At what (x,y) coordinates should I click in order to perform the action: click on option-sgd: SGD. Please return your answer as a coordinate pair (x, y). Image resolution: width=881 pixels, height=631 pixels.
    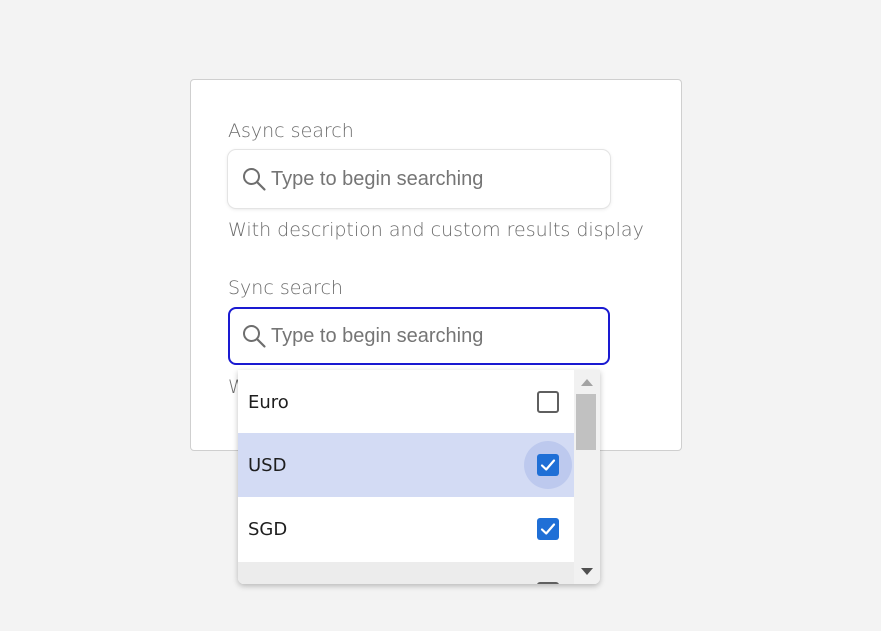
    Looking at the image, I should click on (406, 529).